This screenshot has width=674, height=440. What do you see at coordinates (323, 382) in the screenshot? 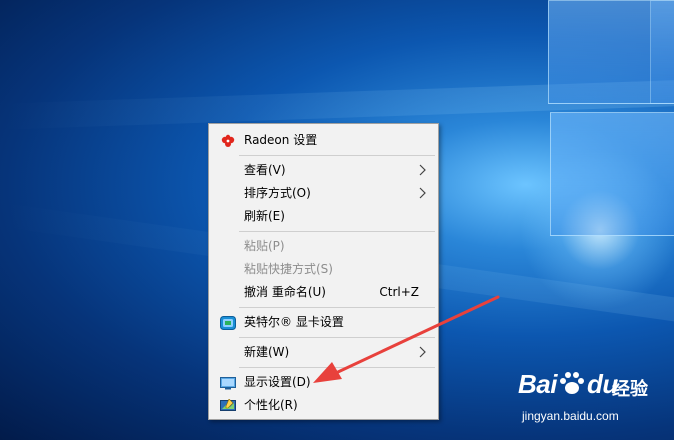
I see `menu-item-display-settings: 显示设置(D)` at bounding box center [323, 382].